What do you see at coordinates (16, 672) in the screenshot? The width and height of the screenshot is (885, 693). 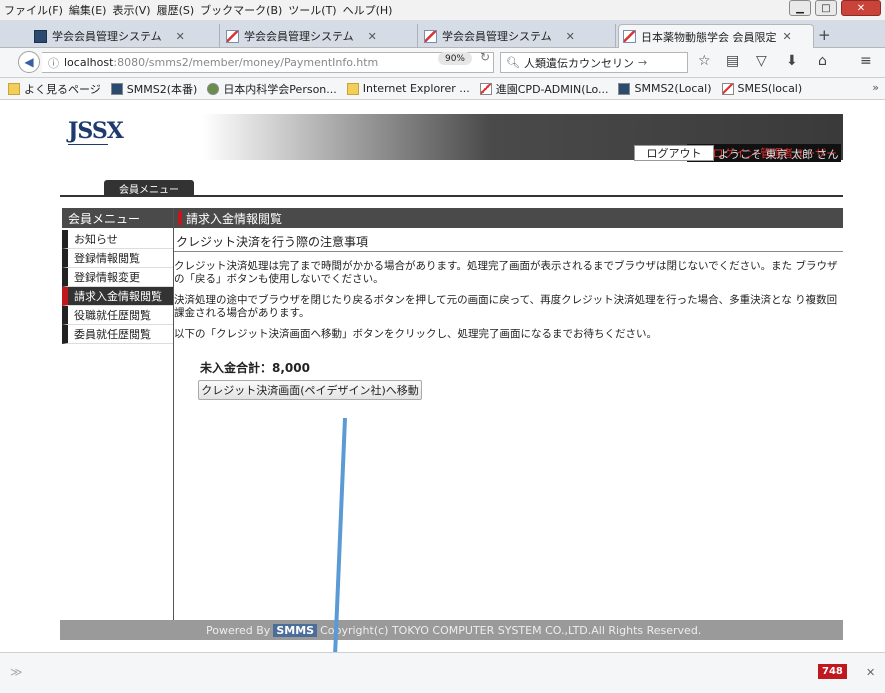 I see `chevron-double-right-icon: ≫` at bounding box center [16, 672].